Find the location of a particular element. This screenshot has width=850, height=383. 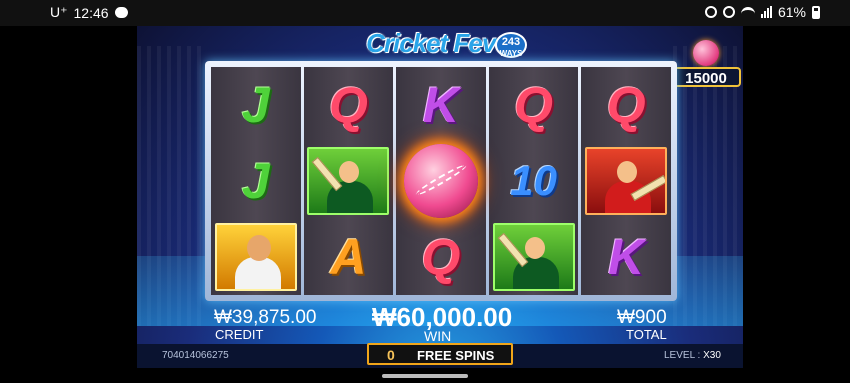

free-spins-counter: 0 FREE SPINS is located at coordinates (440, 354).